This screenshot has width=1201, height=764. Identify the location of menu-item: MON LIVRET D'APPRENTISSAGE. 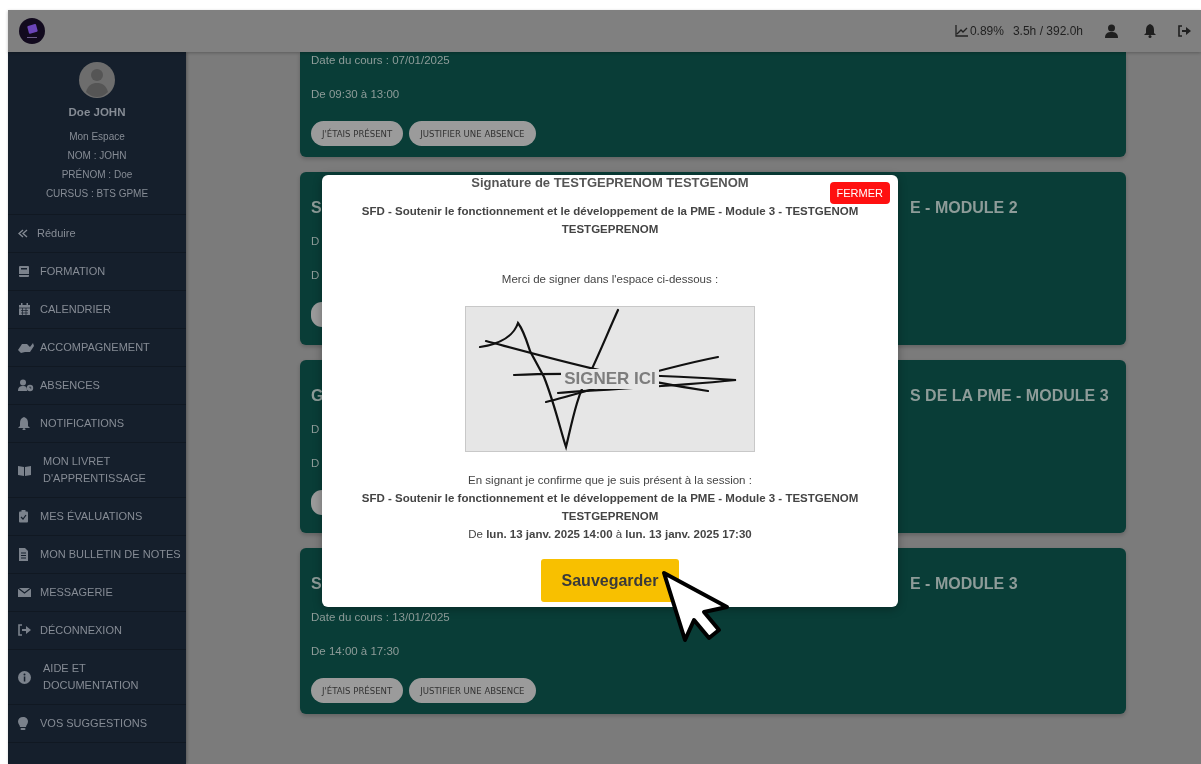
(98, 470).